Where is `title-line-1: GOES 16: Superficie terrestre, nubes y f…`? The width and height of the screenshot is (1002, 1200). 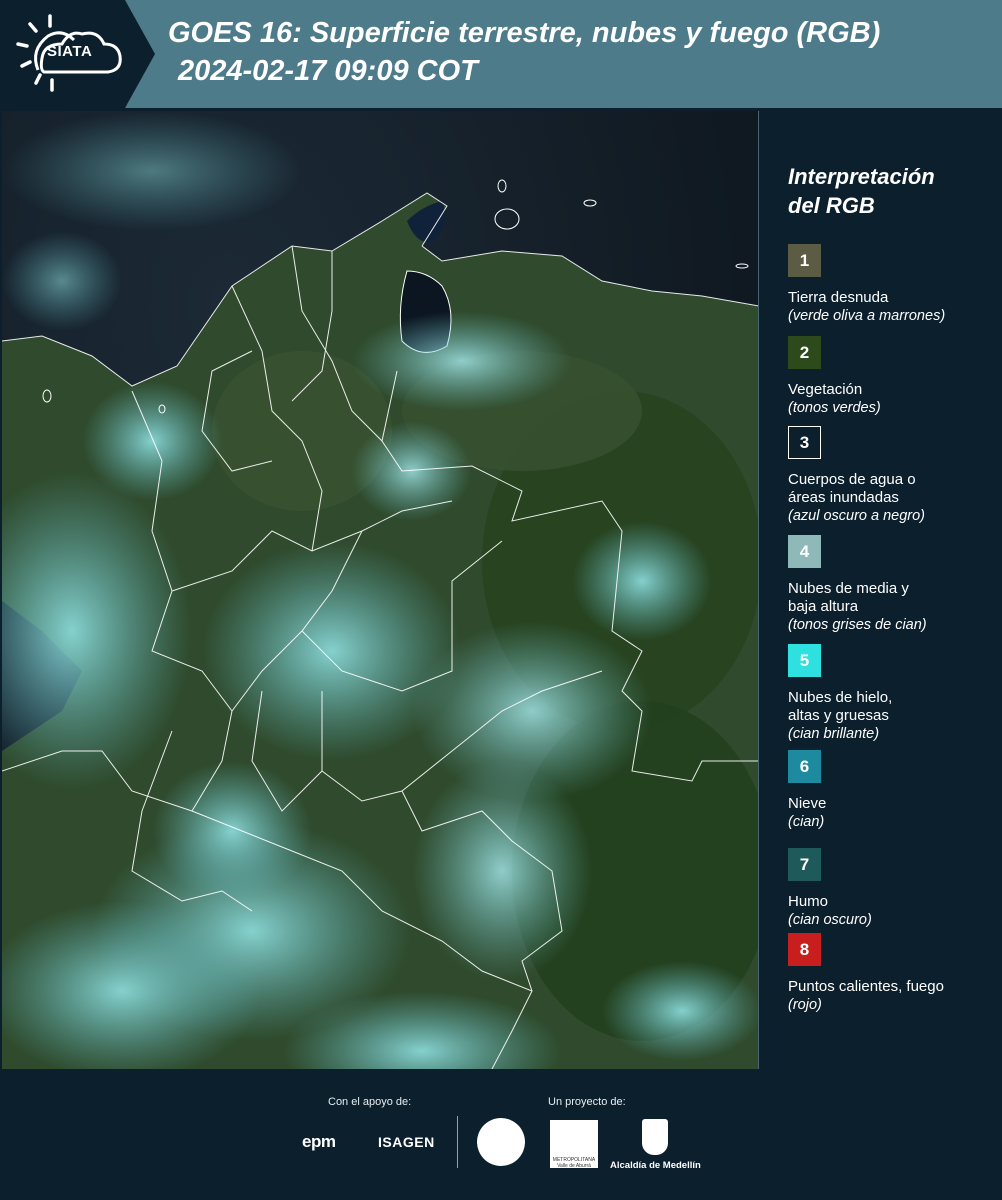
title-line-1: GOES 16: Superficie terrestre, nubes y f… is located at coordinates (524, 33).